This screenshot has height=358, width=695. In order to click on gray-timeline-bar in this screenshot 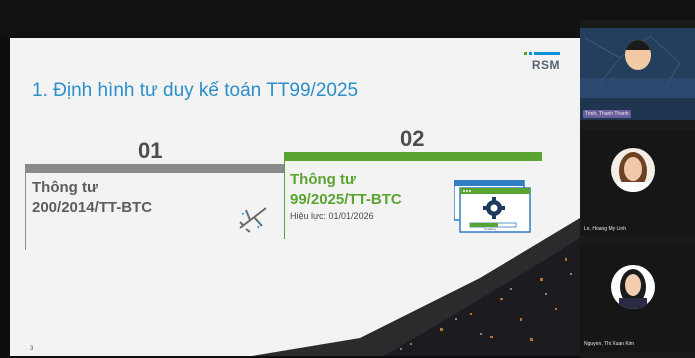, I will do `click(155, 168)`.